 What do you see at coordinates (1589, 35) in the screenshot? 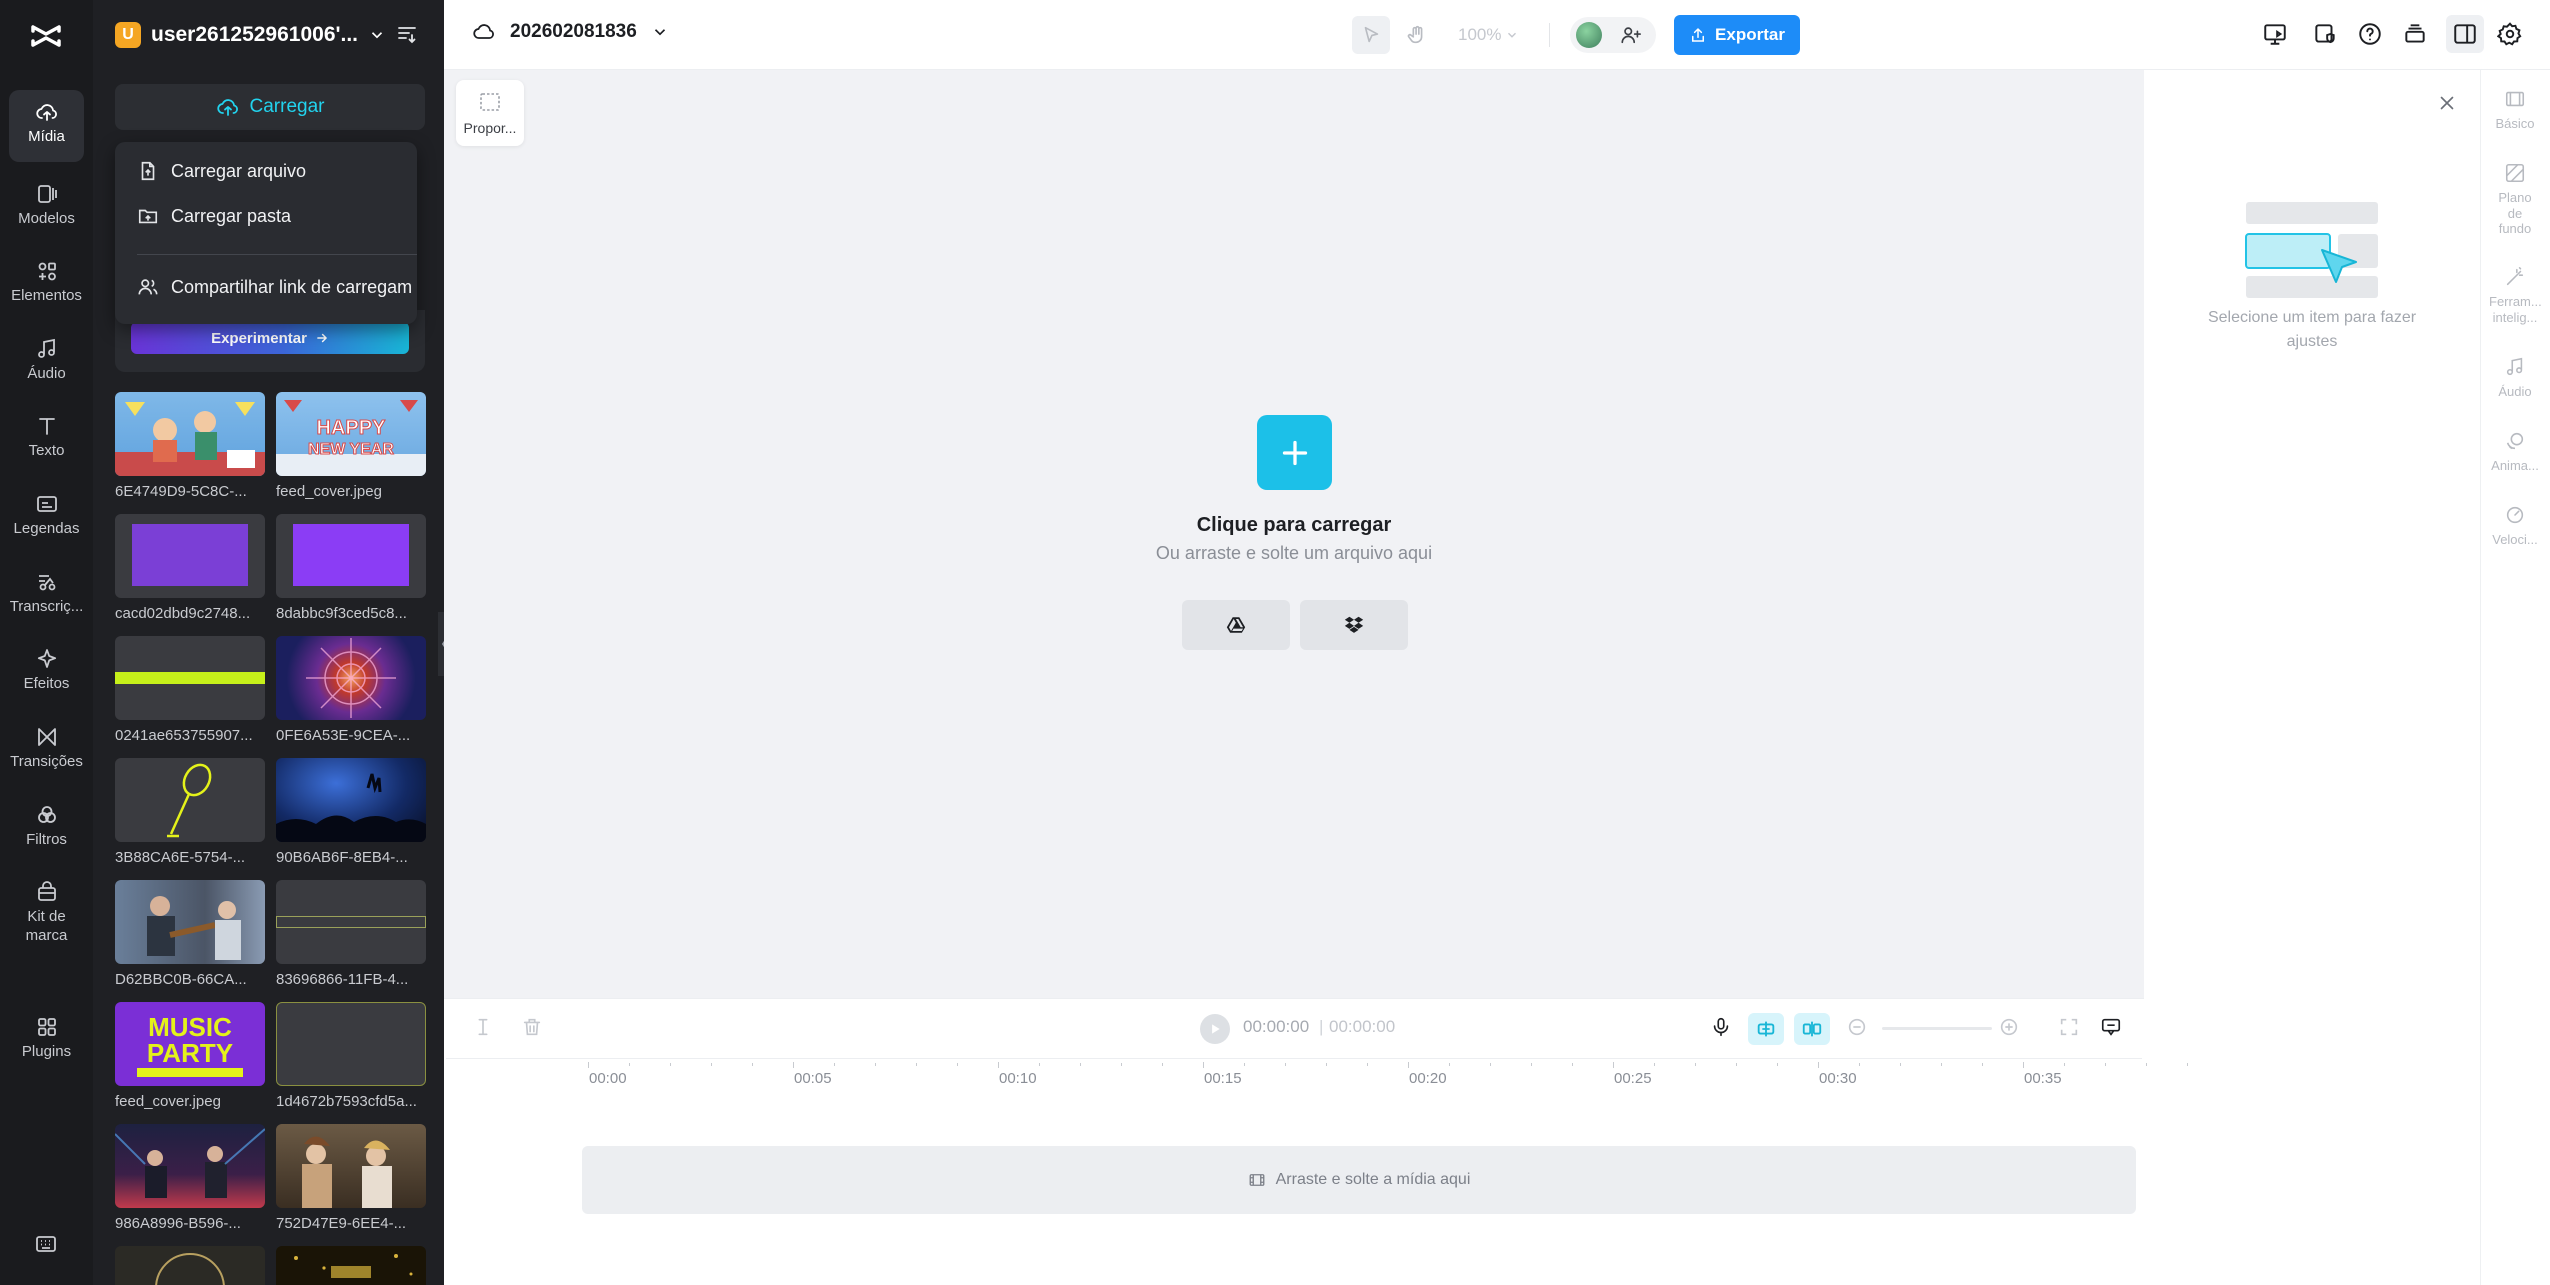
I see `avatar` at bounding box center [1589, 35].